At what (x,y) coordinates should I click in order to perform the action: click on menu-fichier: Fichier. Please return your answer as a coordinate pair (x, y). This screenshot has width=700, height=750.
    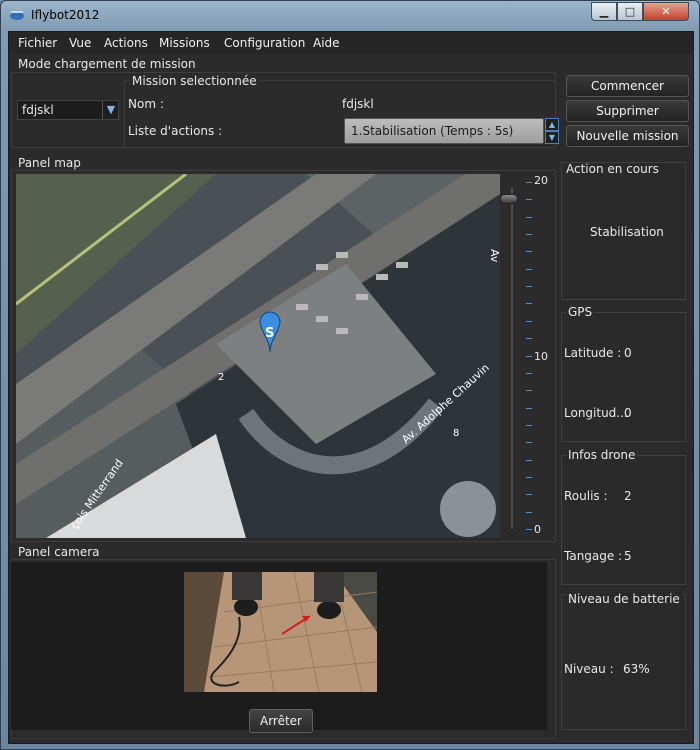
    Looking at the image, I should click on (37, 43).